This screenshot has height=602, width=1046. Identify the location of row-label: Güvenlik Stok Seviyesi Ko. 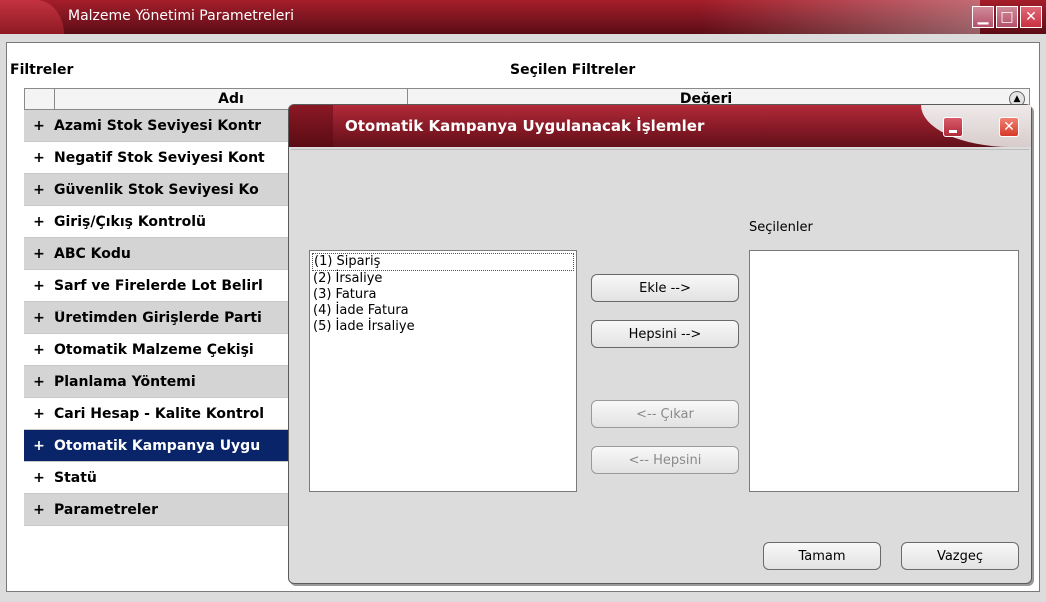
(156, 189).